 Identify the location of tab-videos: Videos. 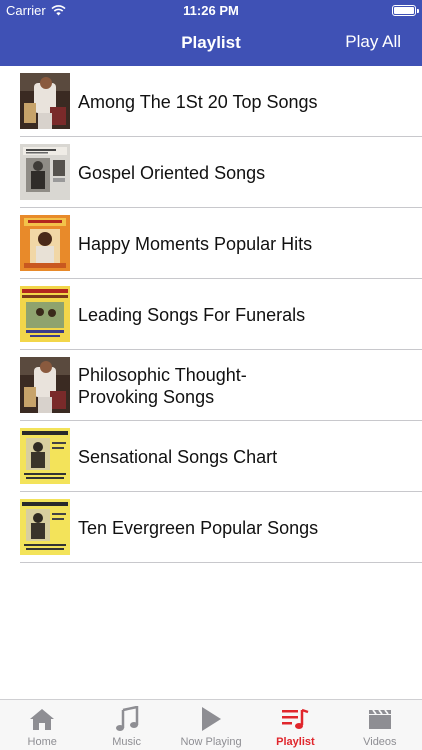
(380, 725).